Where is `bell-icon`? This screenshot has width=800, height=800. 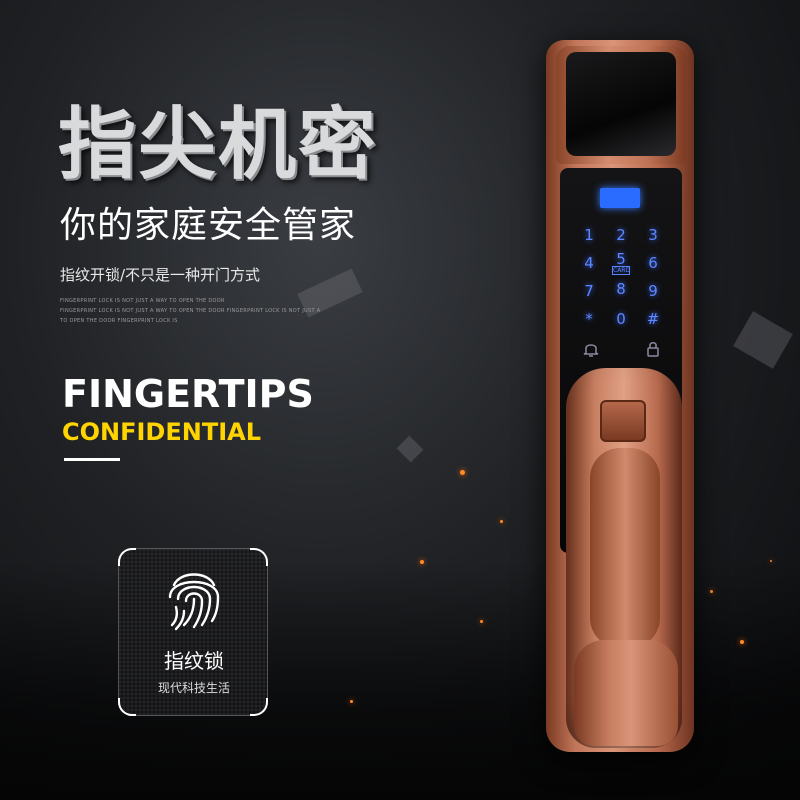
bell-icon is located at coordinates (591, 350).